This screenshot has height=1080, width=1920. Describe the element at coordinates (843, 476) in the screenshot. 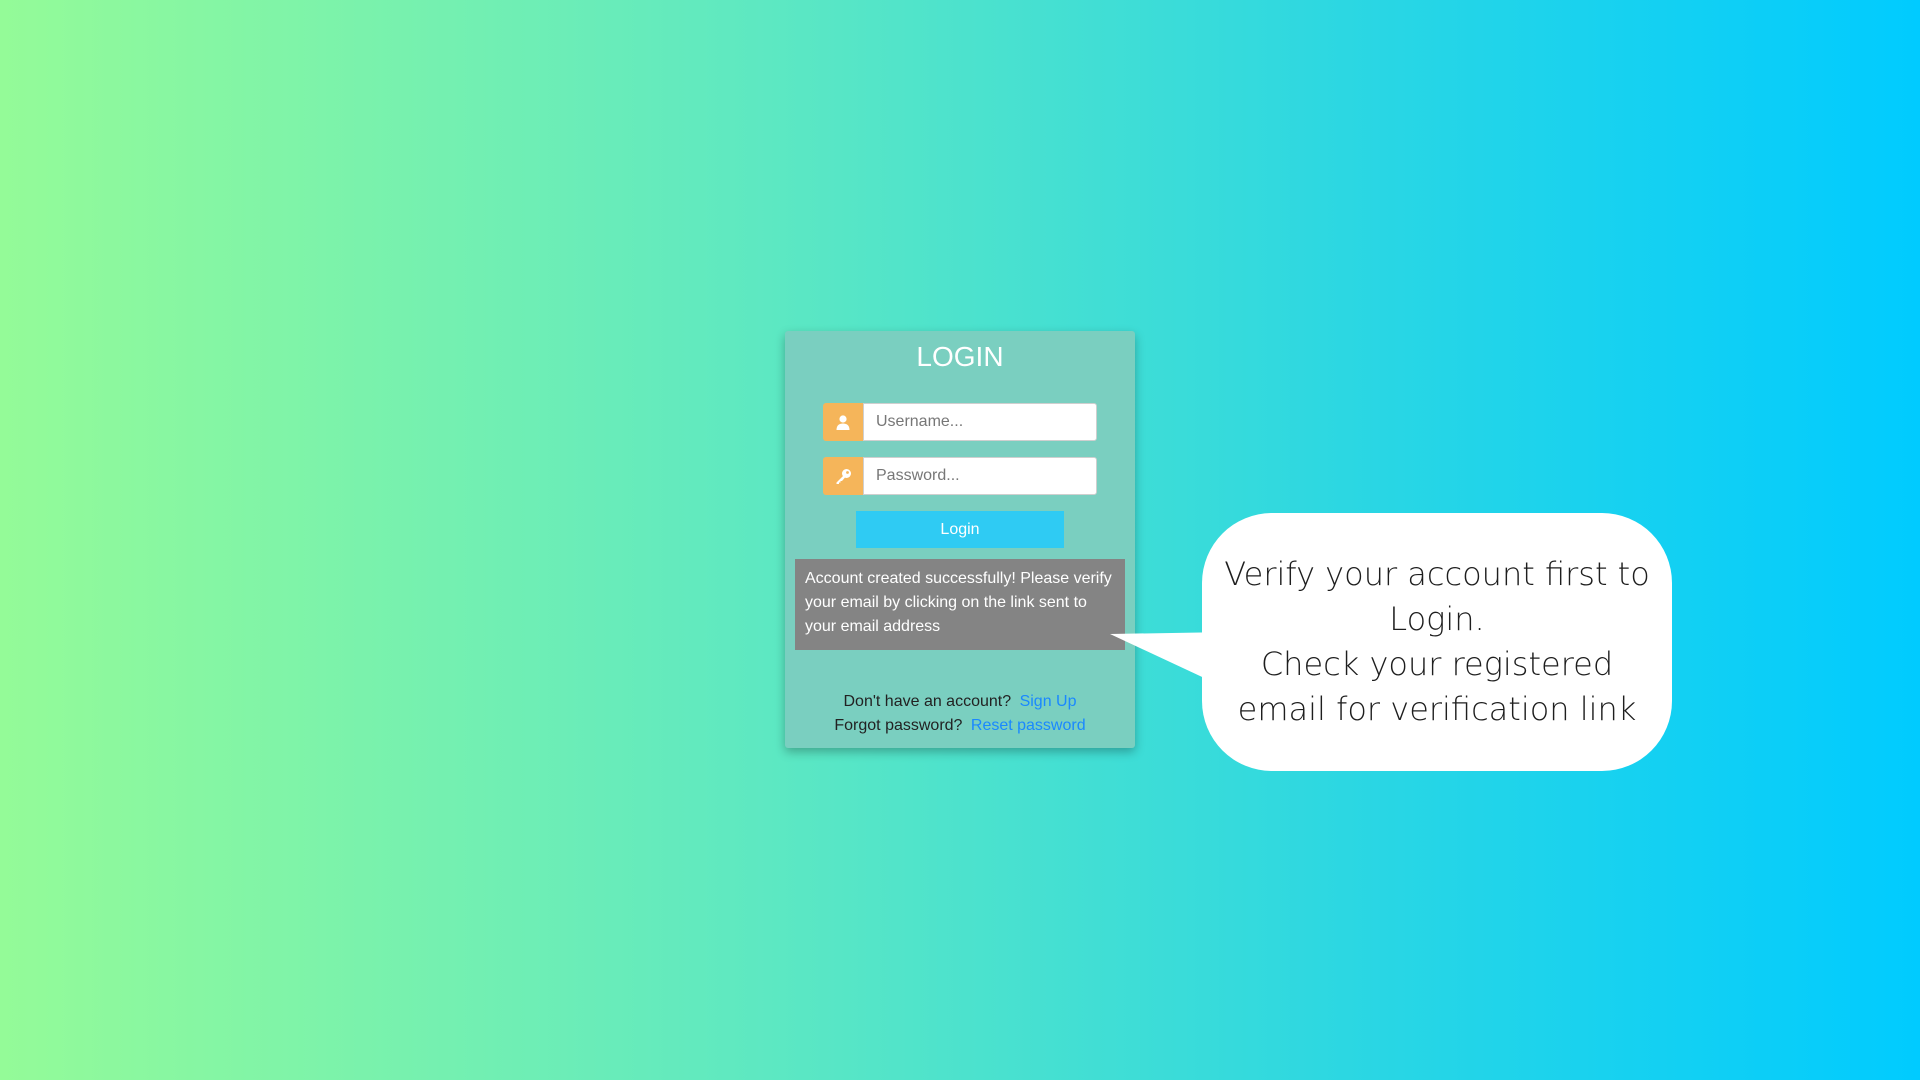

I see `key-icon` at that location.